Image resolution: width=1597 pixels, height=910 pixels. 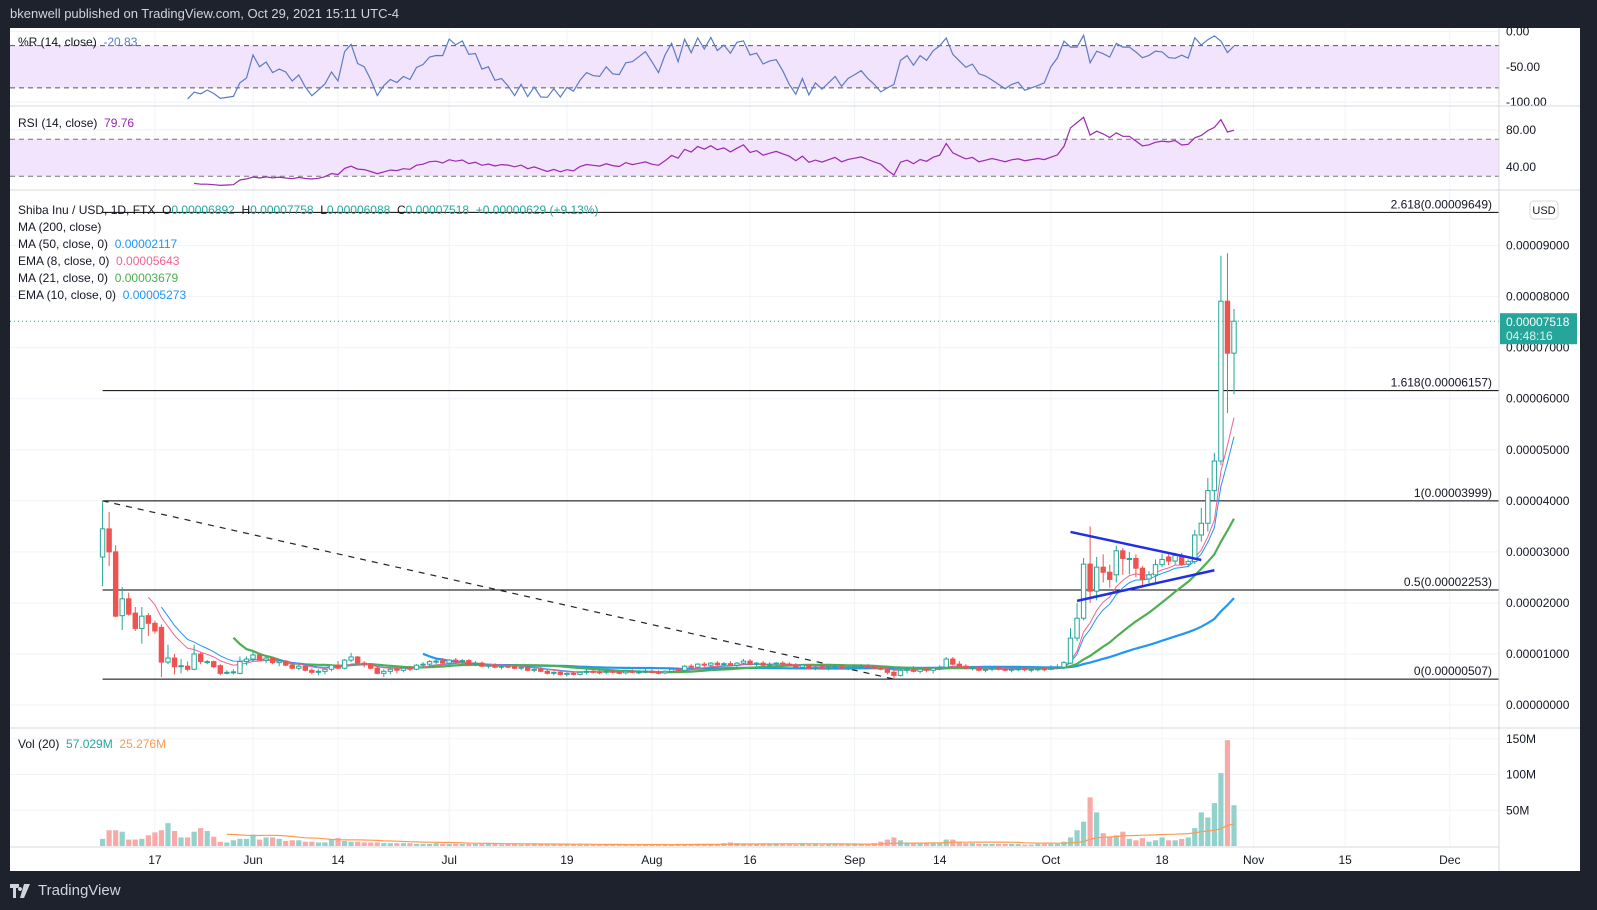 I want to click on fib-level-label: 2.618(0.00009649), so click(x=1441, y=204).